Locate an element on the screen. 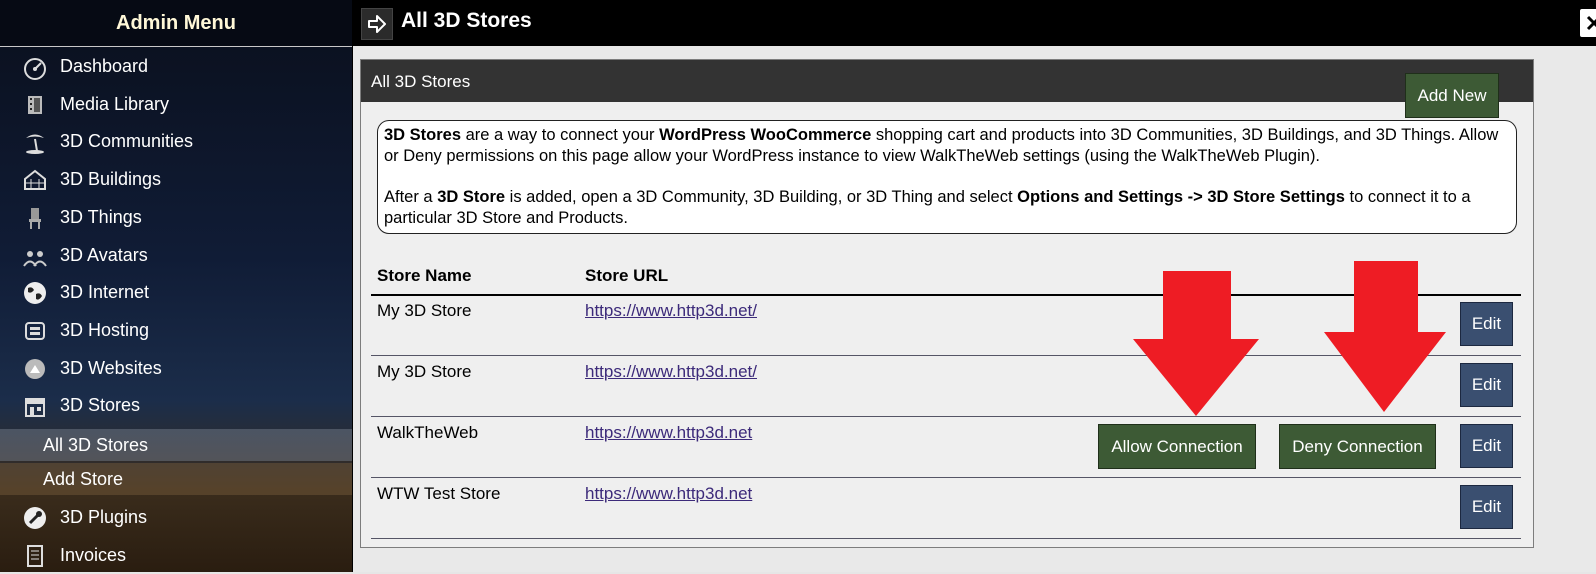  sidebar-item-label: Invoices is located at coordinates (93, 555).